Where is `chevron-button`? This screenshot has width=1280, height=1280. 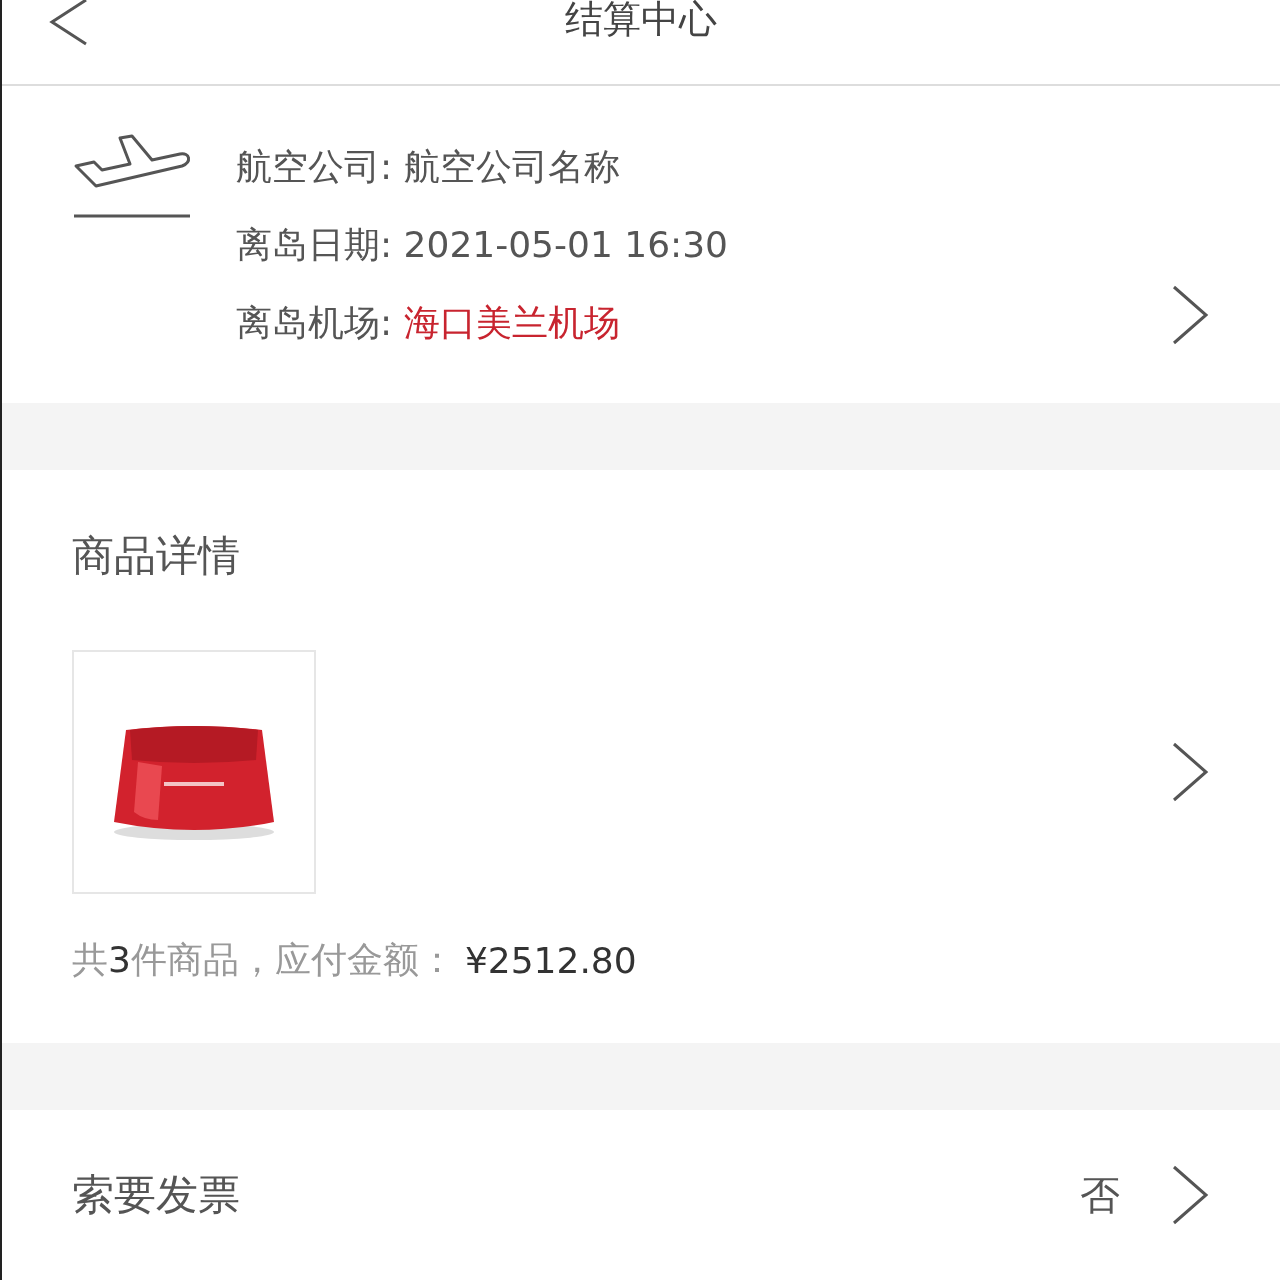 chevron-button is located at coordinates (1190, 772).